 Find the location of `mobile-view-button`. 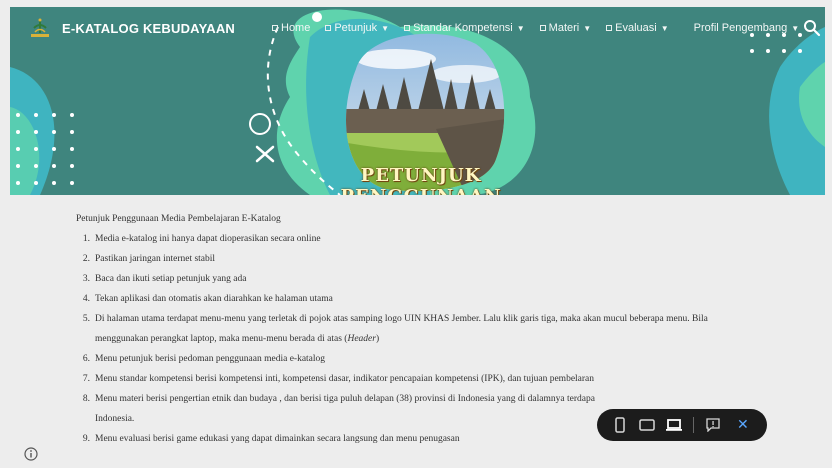

mobile-view-button is located at coordinates (620, 425).